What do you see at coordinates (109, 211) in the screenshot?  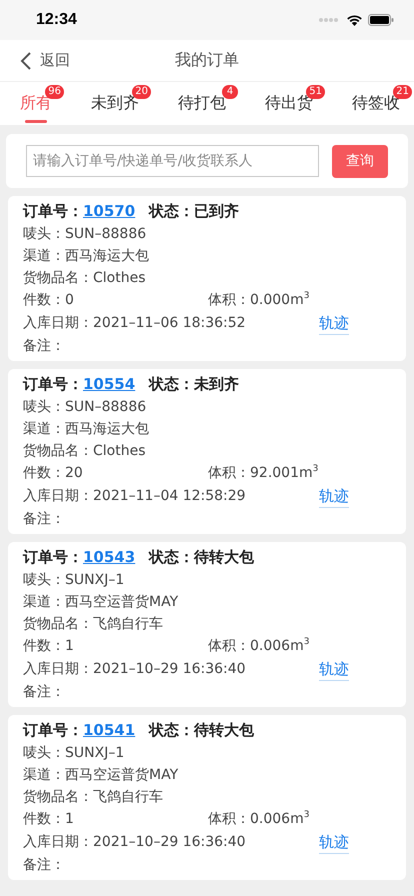 I see `order-number-link: 10570` at bounding box center [109, 211].